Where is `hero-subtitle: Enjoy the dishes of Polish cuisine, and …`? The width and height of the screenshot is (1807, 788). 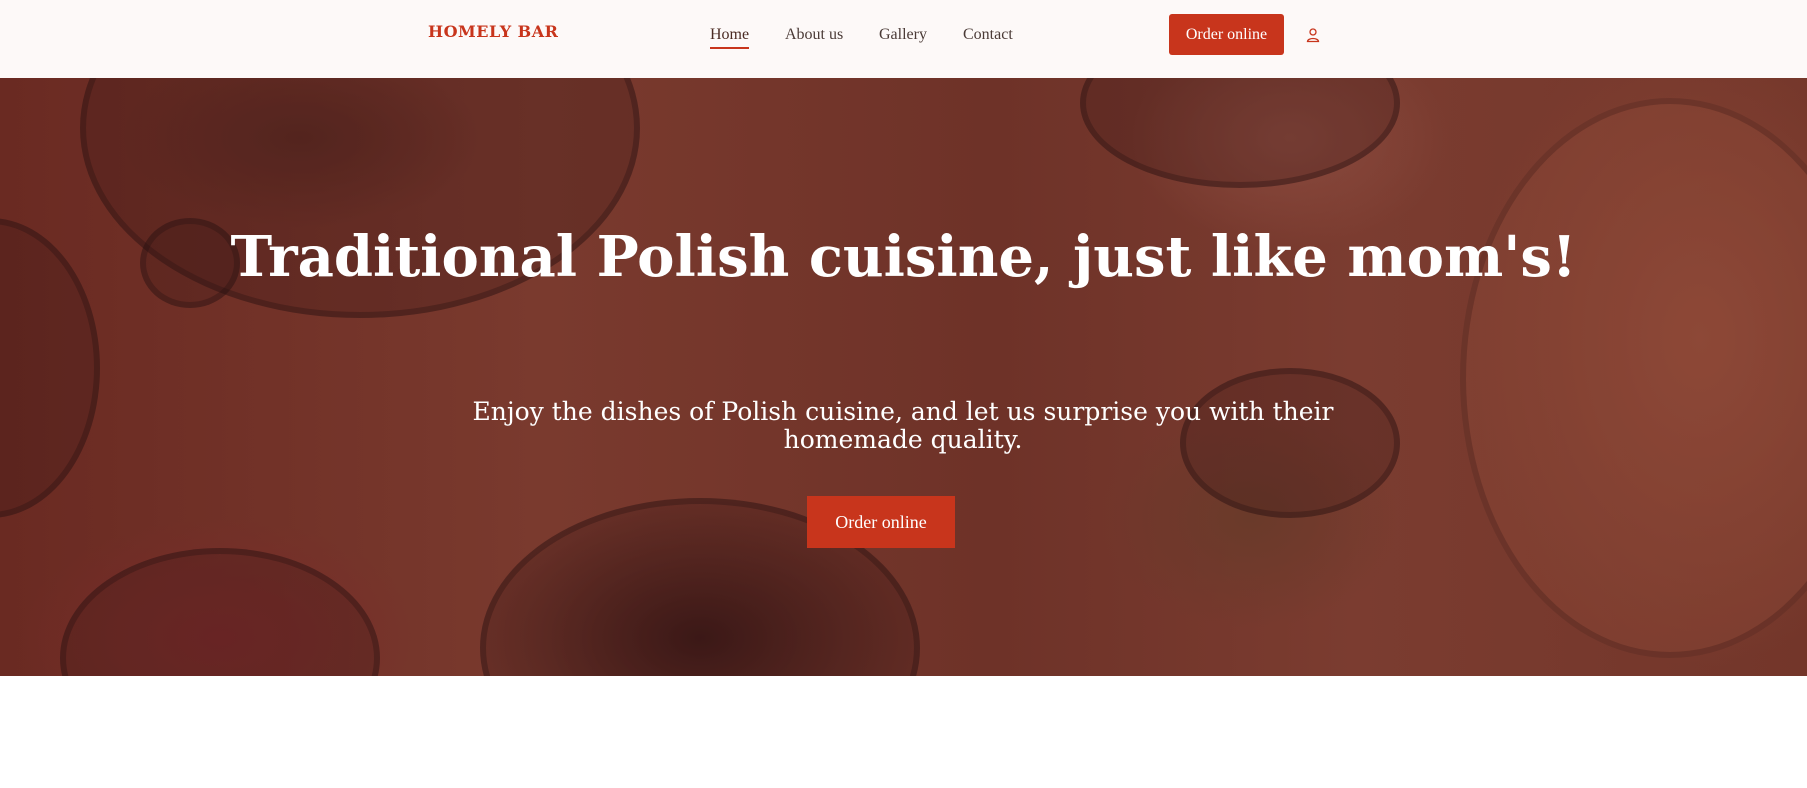
hero-subtitle: Enjoy the dishes of Polish cuisine, and … is located at coordinates (903, 425).